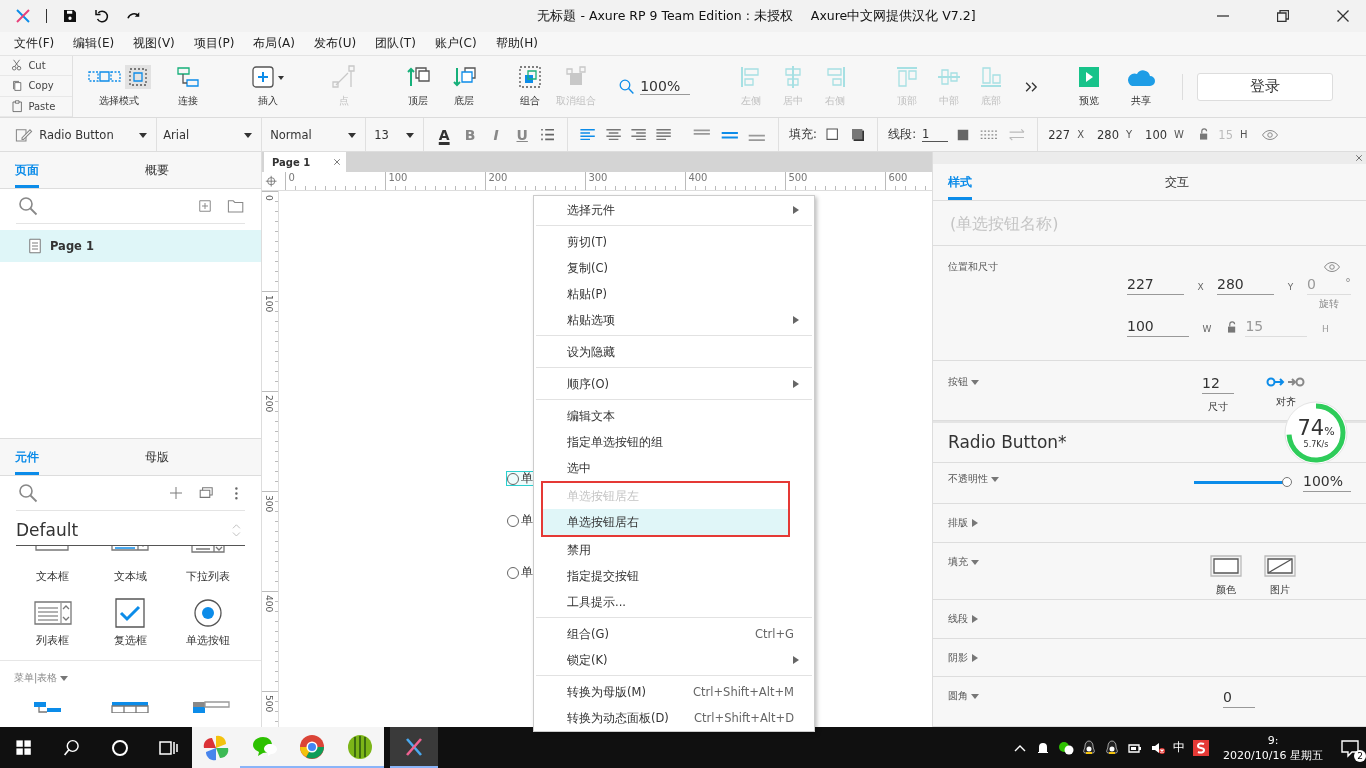 The image size is (1366, 768). What do you see at coordinates (418, 86) in the screenshot?
I see `tool-button: 顶层` at bounding box center [418, 86].